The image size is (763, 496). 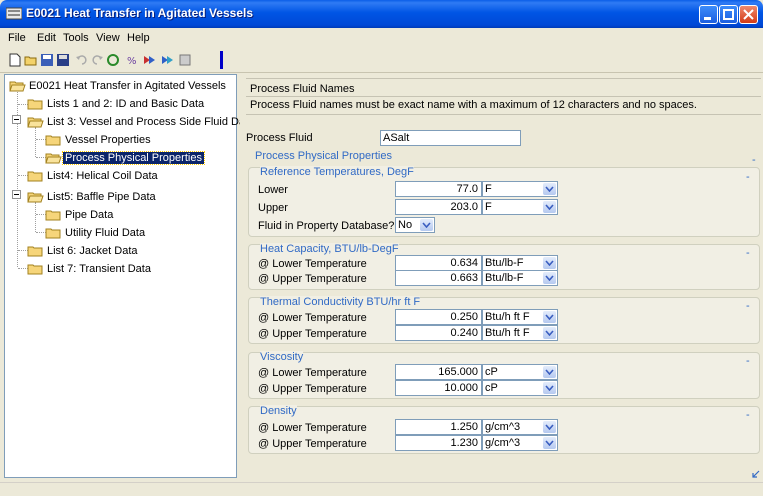 I want to click on lower-temp-label: Lower, so click(x=273, y=190).